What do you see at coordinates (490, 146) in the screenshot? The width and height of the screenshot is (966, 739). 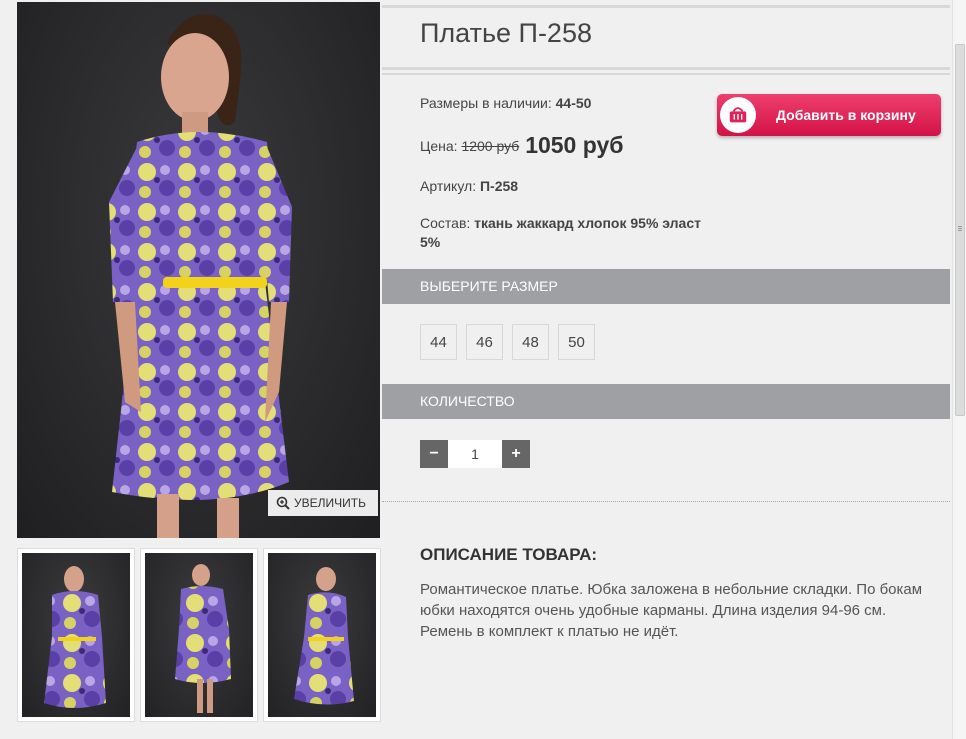 I see `price-old: 1200 руб` at bounding box center [490, 146].